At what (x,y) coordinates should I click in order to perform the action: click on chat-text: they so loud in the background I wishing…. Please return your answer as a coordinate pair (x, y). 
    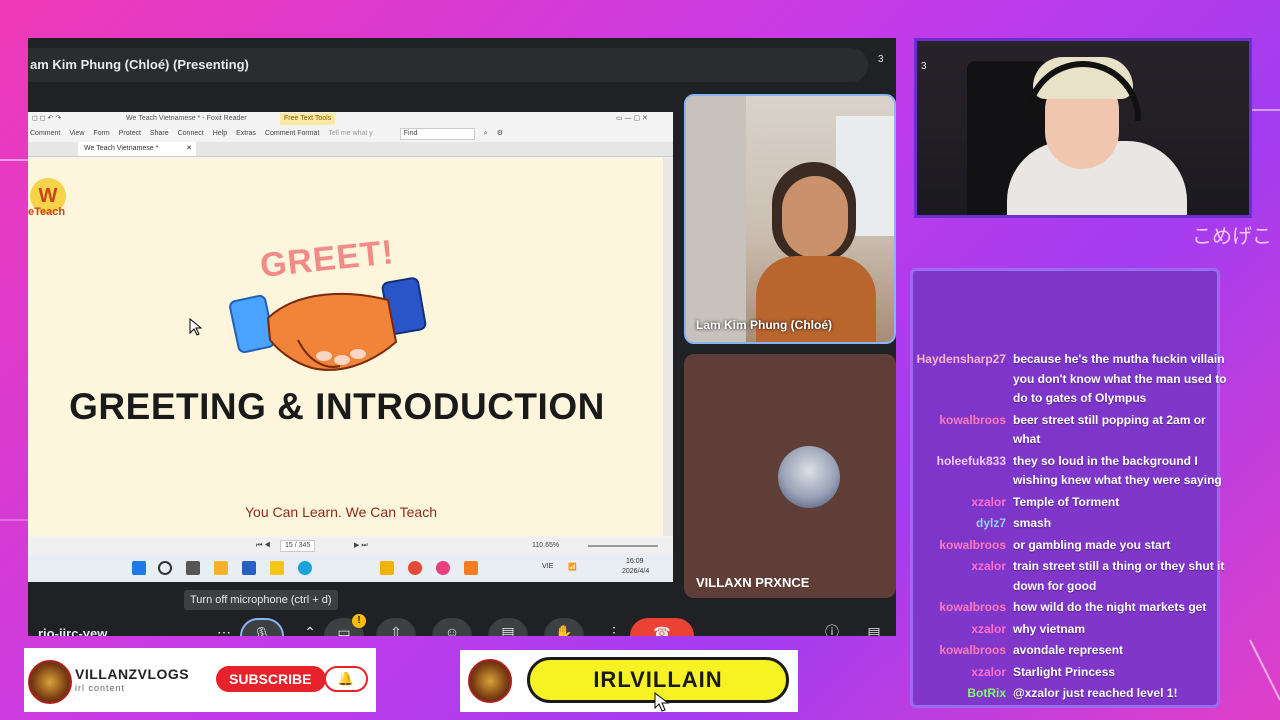
    Looking at the image, I should click on (1117, 470).